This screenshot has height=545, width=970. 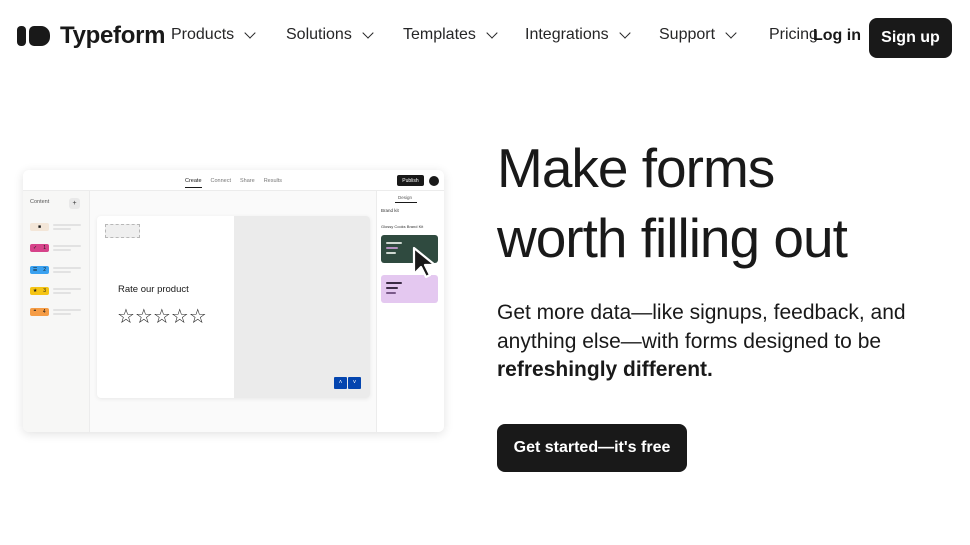 What do you see at coordinates (340, 383) in the screenshot?
I see `chevron-up-icon: ˄` at bounding box center [340, 383].